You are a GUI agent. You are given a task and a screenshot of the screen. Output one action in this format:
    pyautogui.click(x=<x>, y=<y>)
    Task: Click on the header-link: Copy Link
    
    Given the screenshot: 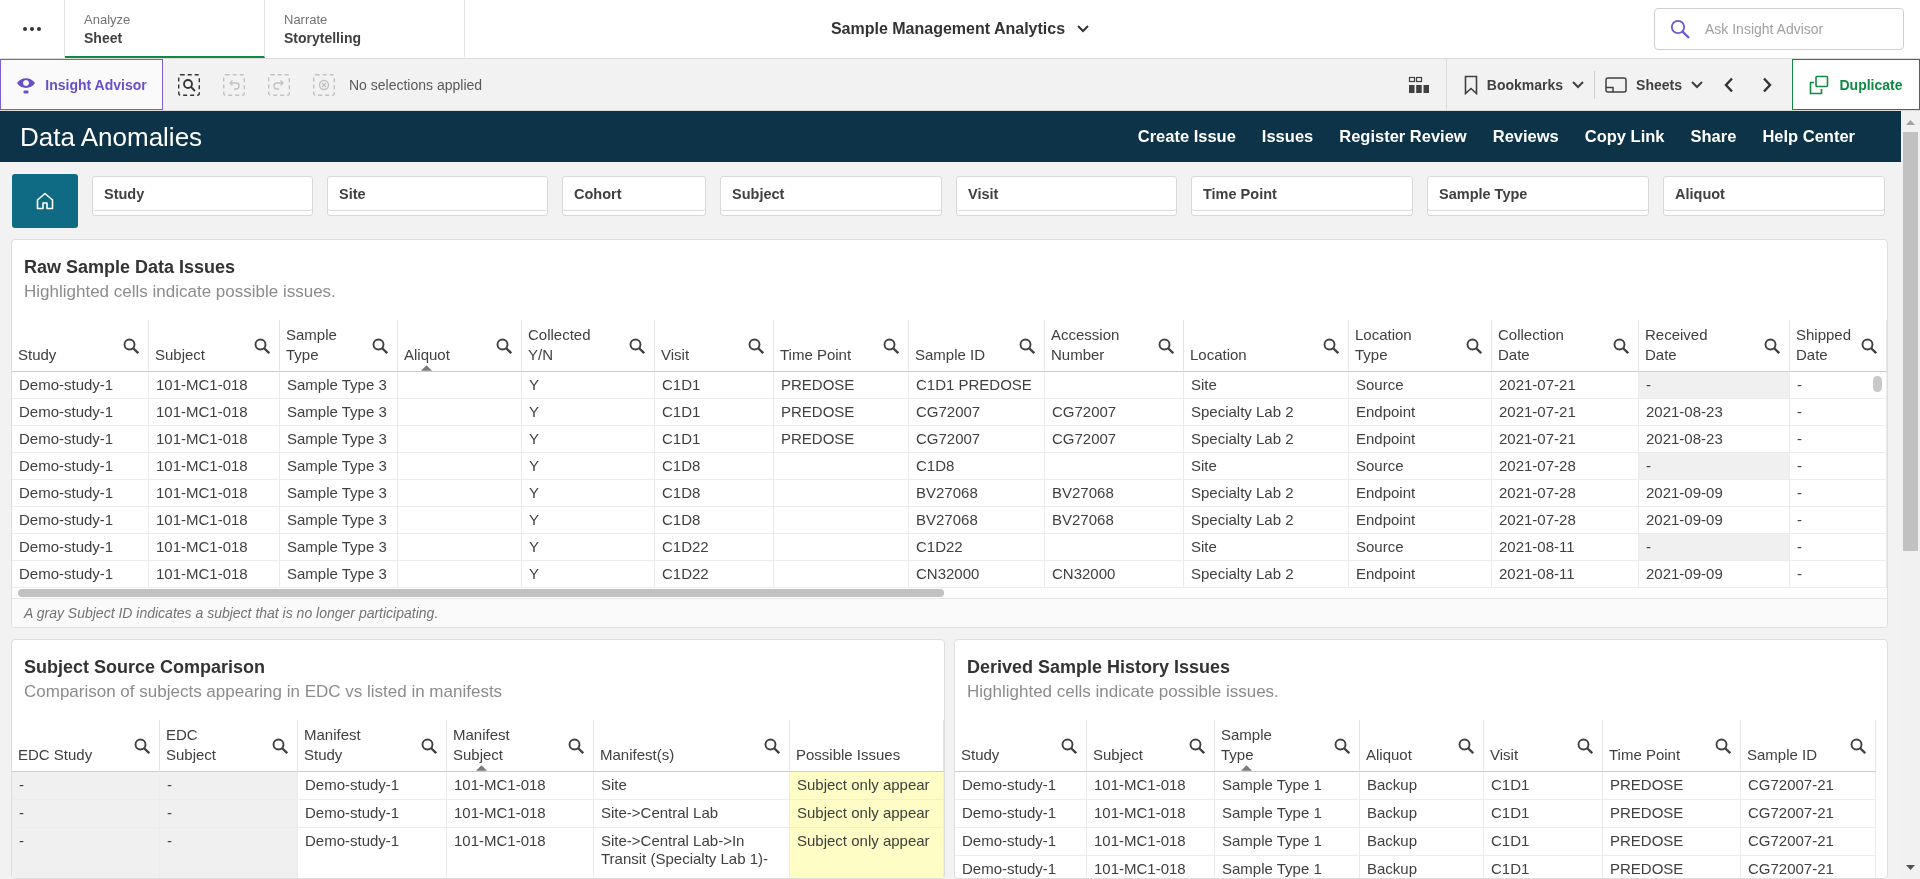 What is the action you would take?
    pyautogui.click(x=1624, y=136)
    